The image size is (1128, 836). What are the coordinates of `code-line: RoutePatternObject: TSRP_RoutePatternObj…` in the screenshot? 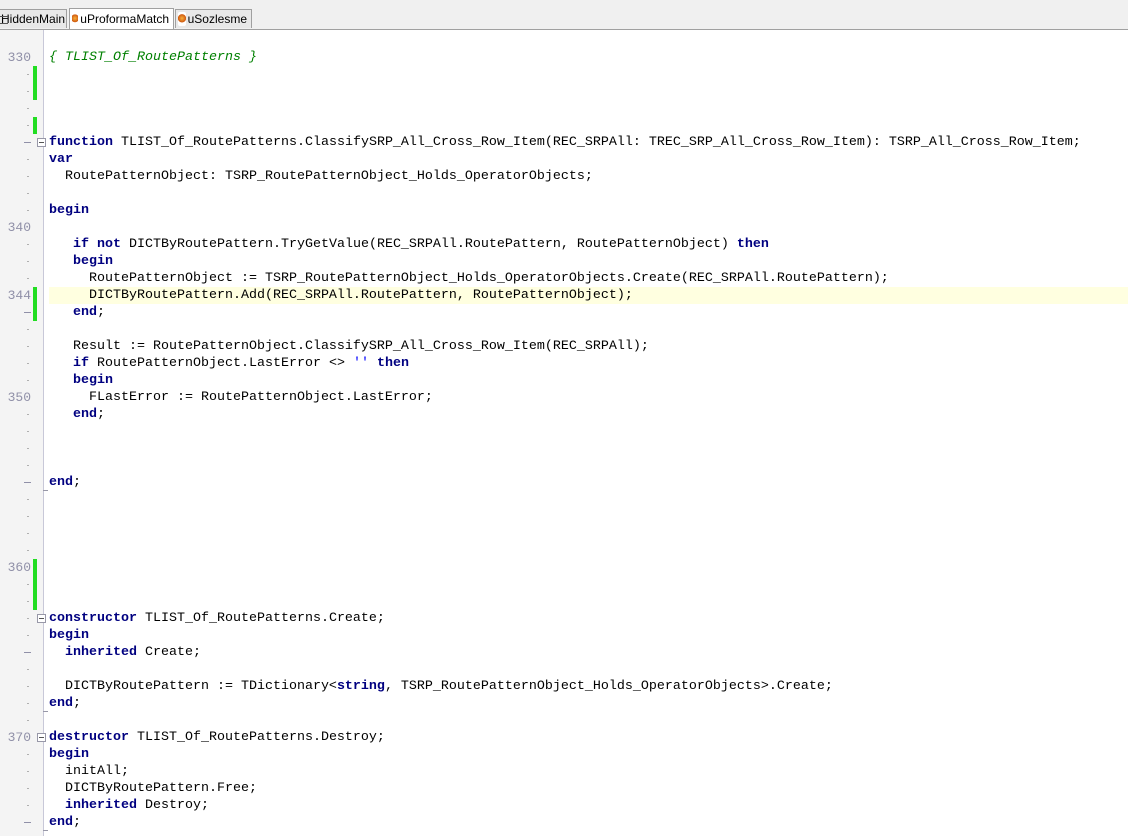 It's located at (564, 176).